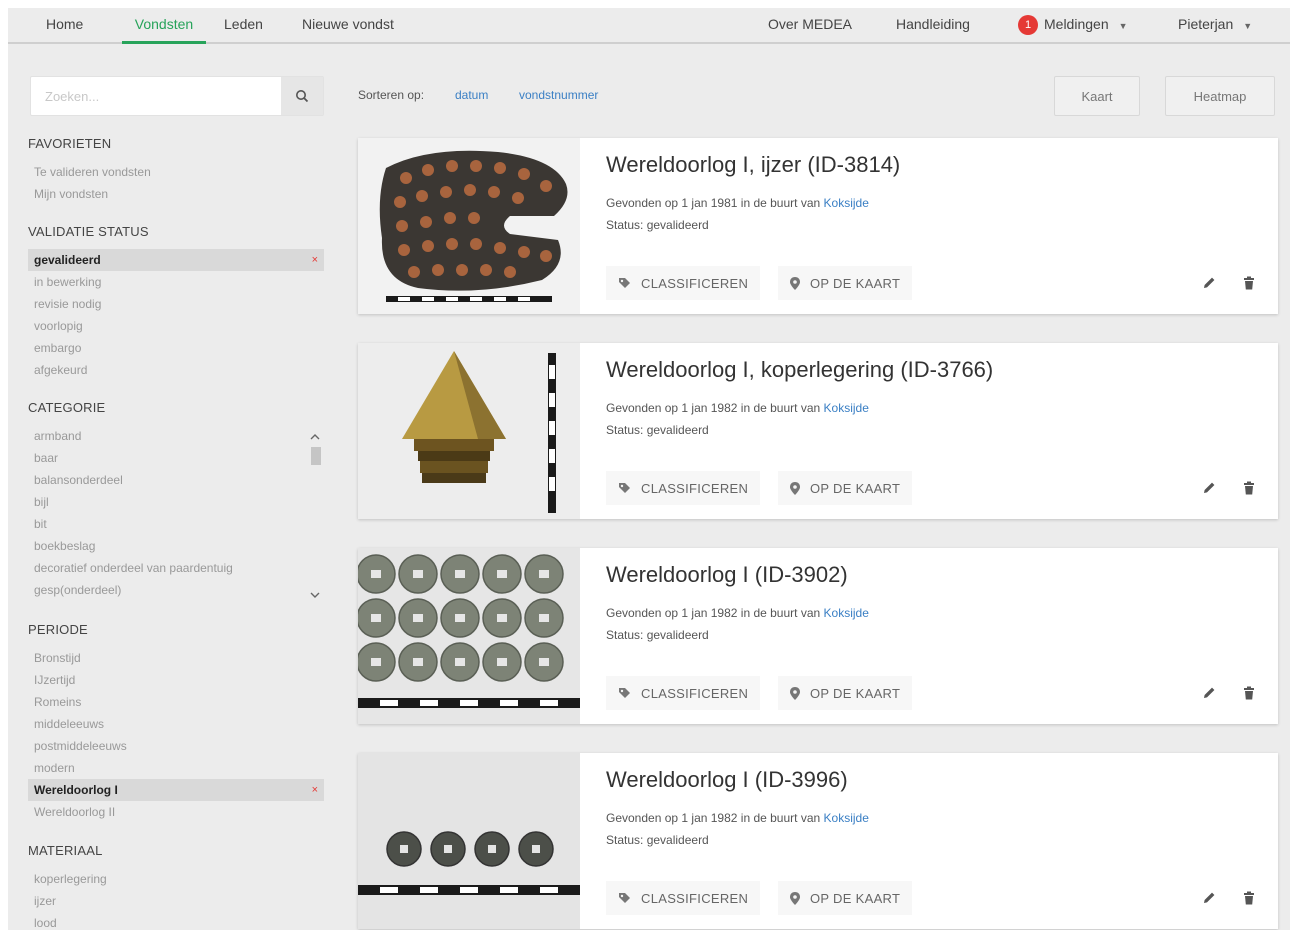  What do you see at coordinates (713, 203) in the screenshot?
I see `find-found-text: Gevonden op 1 jan 1981 in de buurt van` at bounding box center [713, 203].